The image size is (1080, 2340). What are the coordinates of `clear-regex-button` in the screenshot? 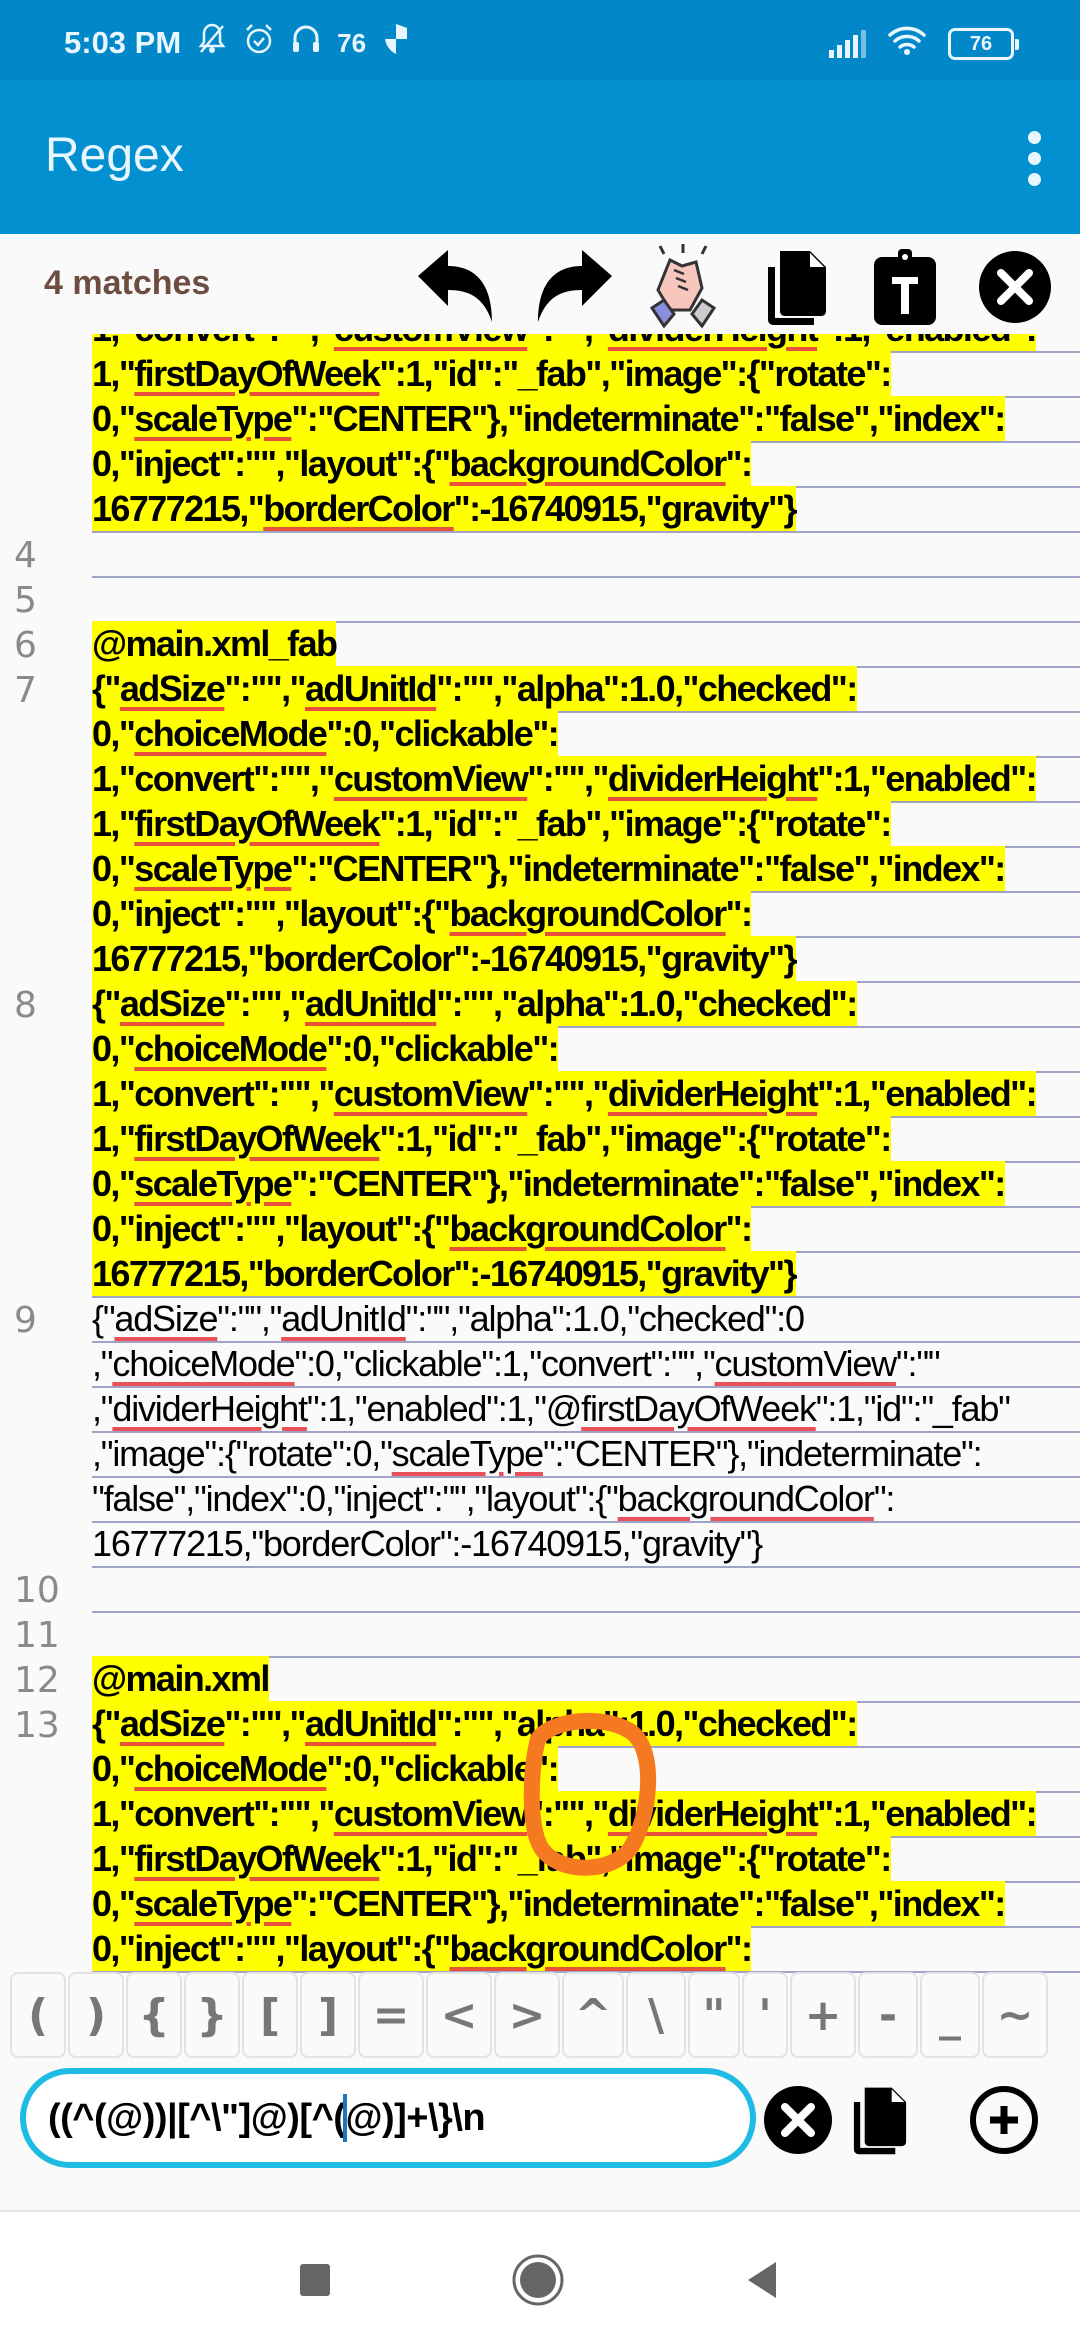 It's located at (798, 2120).